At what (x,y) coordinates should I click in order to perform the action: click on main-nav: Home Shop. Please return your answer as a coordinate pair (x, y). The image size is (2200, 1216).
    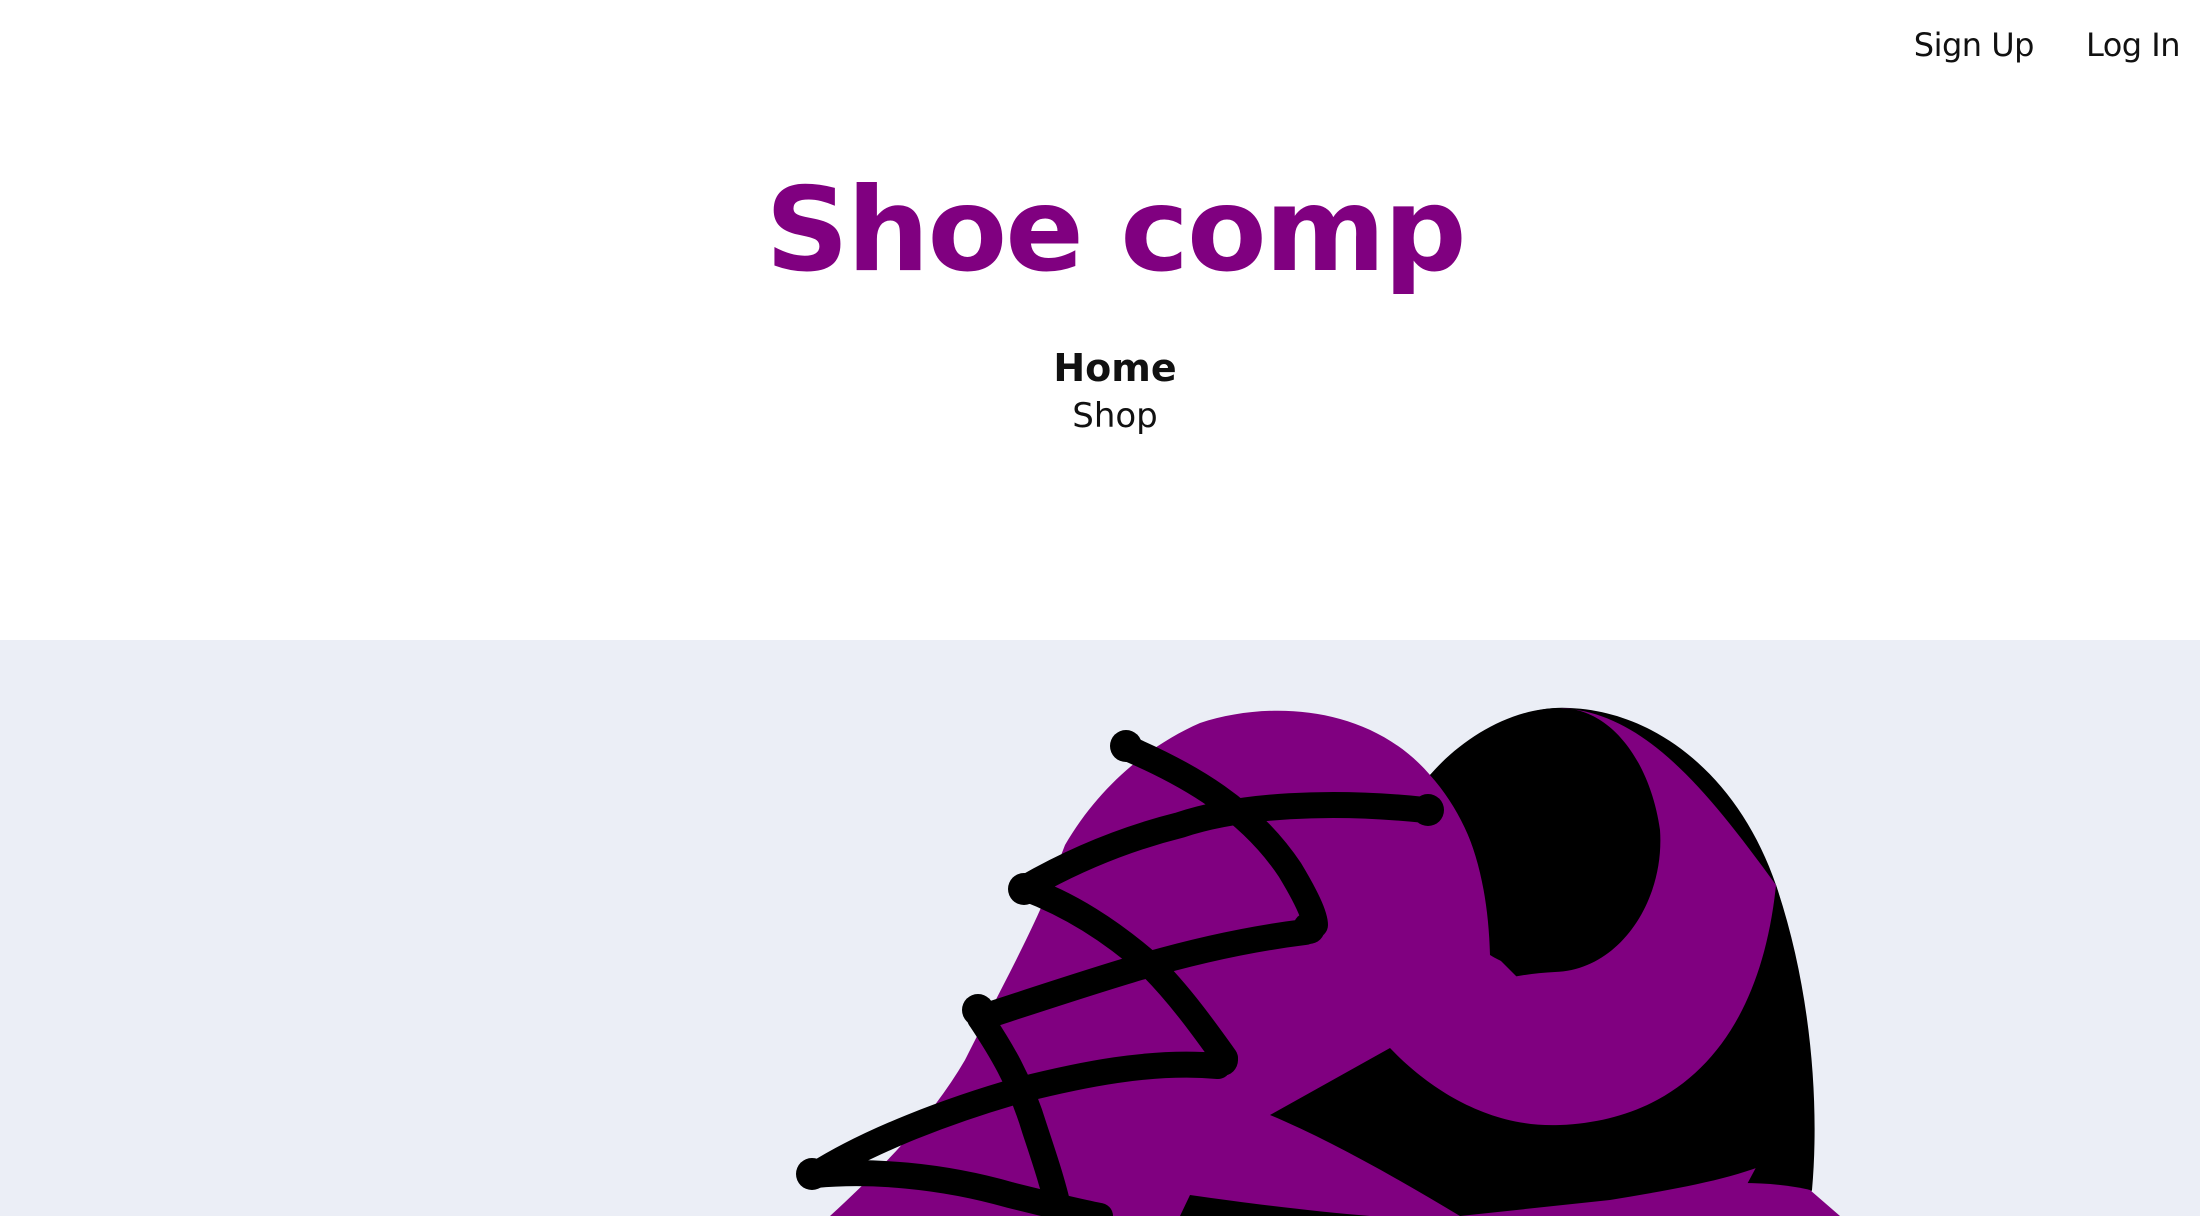
    Looking at the image, I should click on (1100, 392).